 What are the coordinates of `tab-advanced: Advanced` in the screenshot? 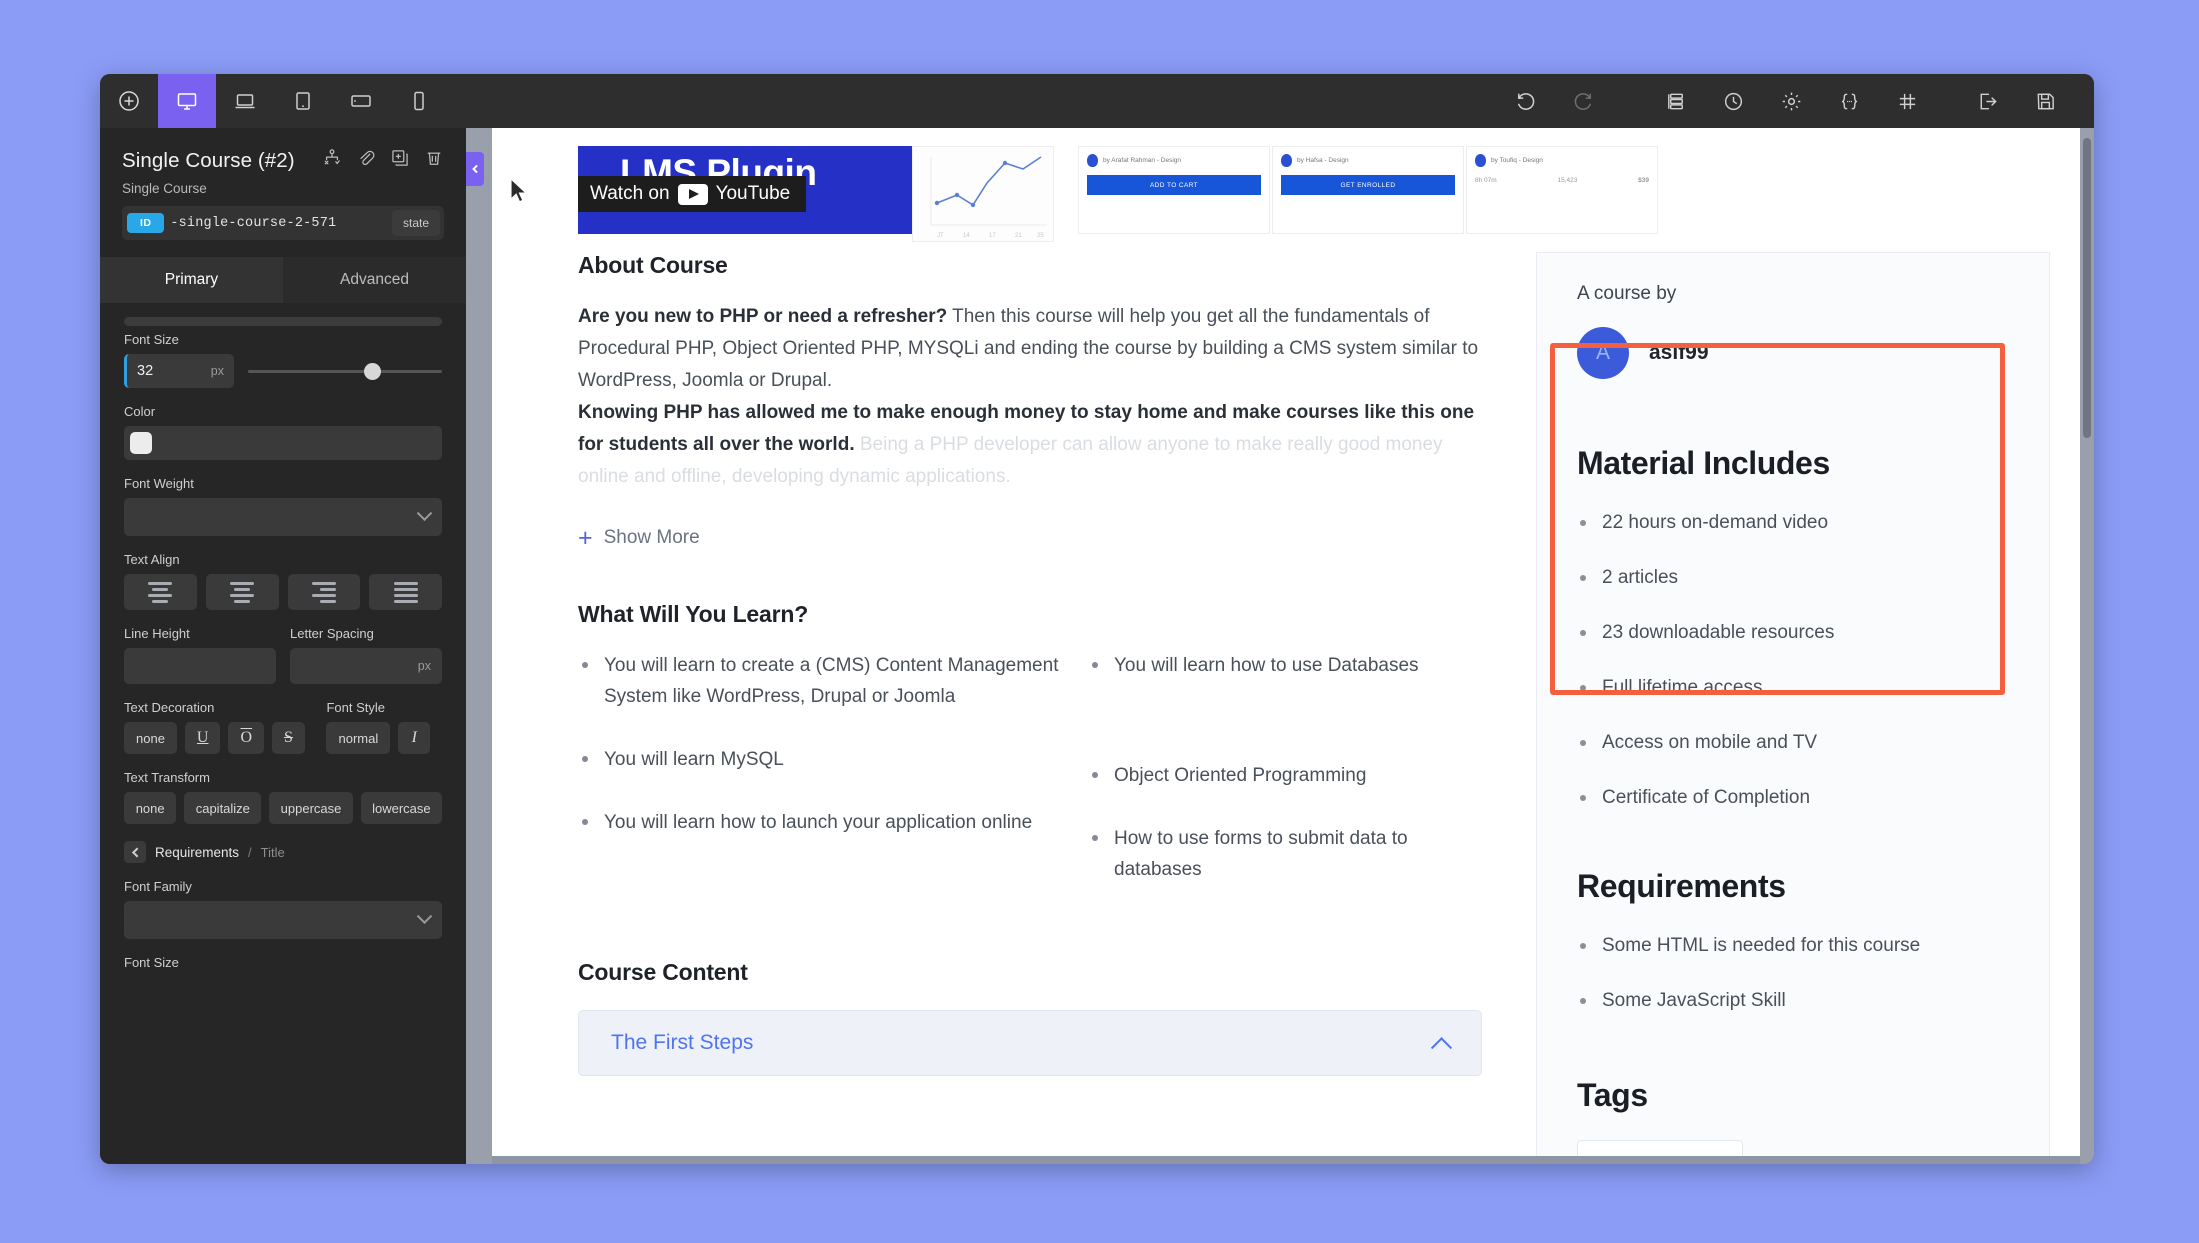 It's located at (374, 280).